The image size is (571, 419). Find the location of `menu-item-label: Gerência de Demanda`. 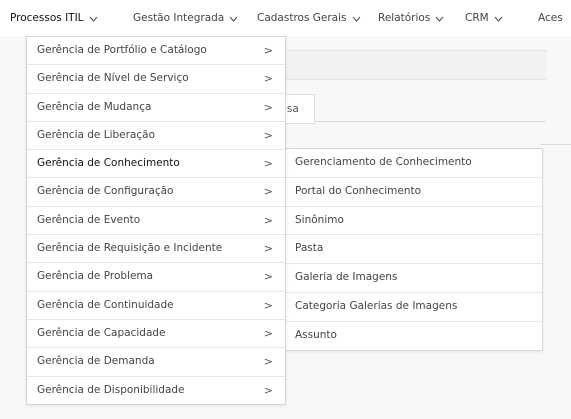

menu-item-label: Gerência de Demanda is located at coordinates (96, 361).